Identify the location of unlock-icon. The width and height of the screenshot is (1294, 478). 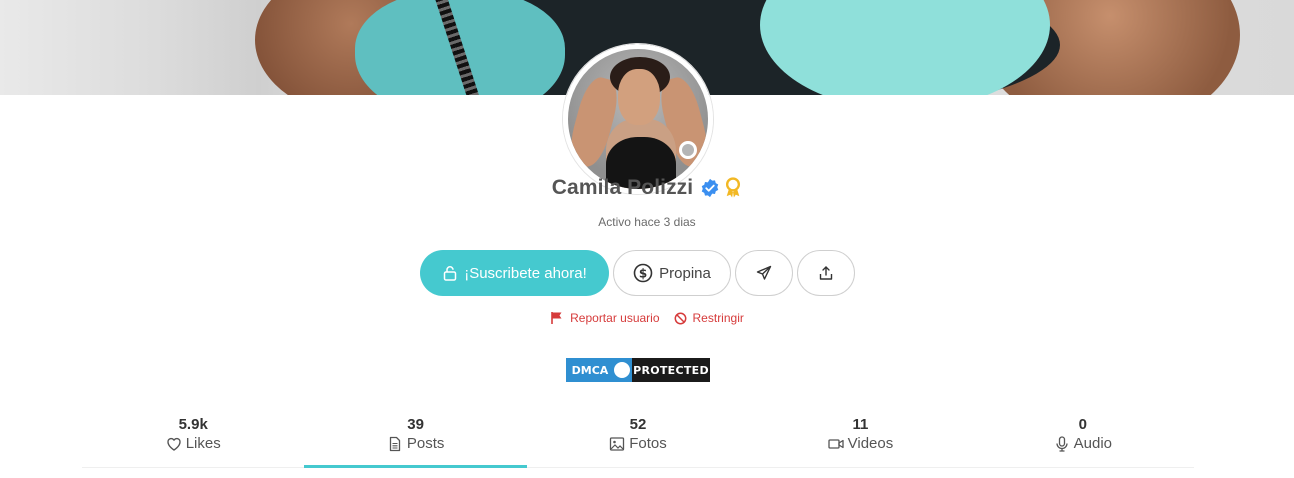
(450, 273).